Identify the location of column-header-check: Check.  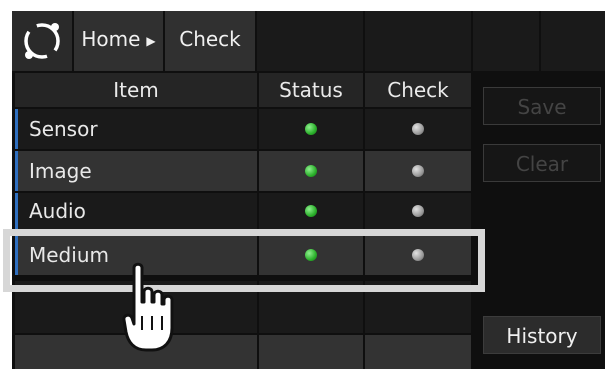
(418, 90).